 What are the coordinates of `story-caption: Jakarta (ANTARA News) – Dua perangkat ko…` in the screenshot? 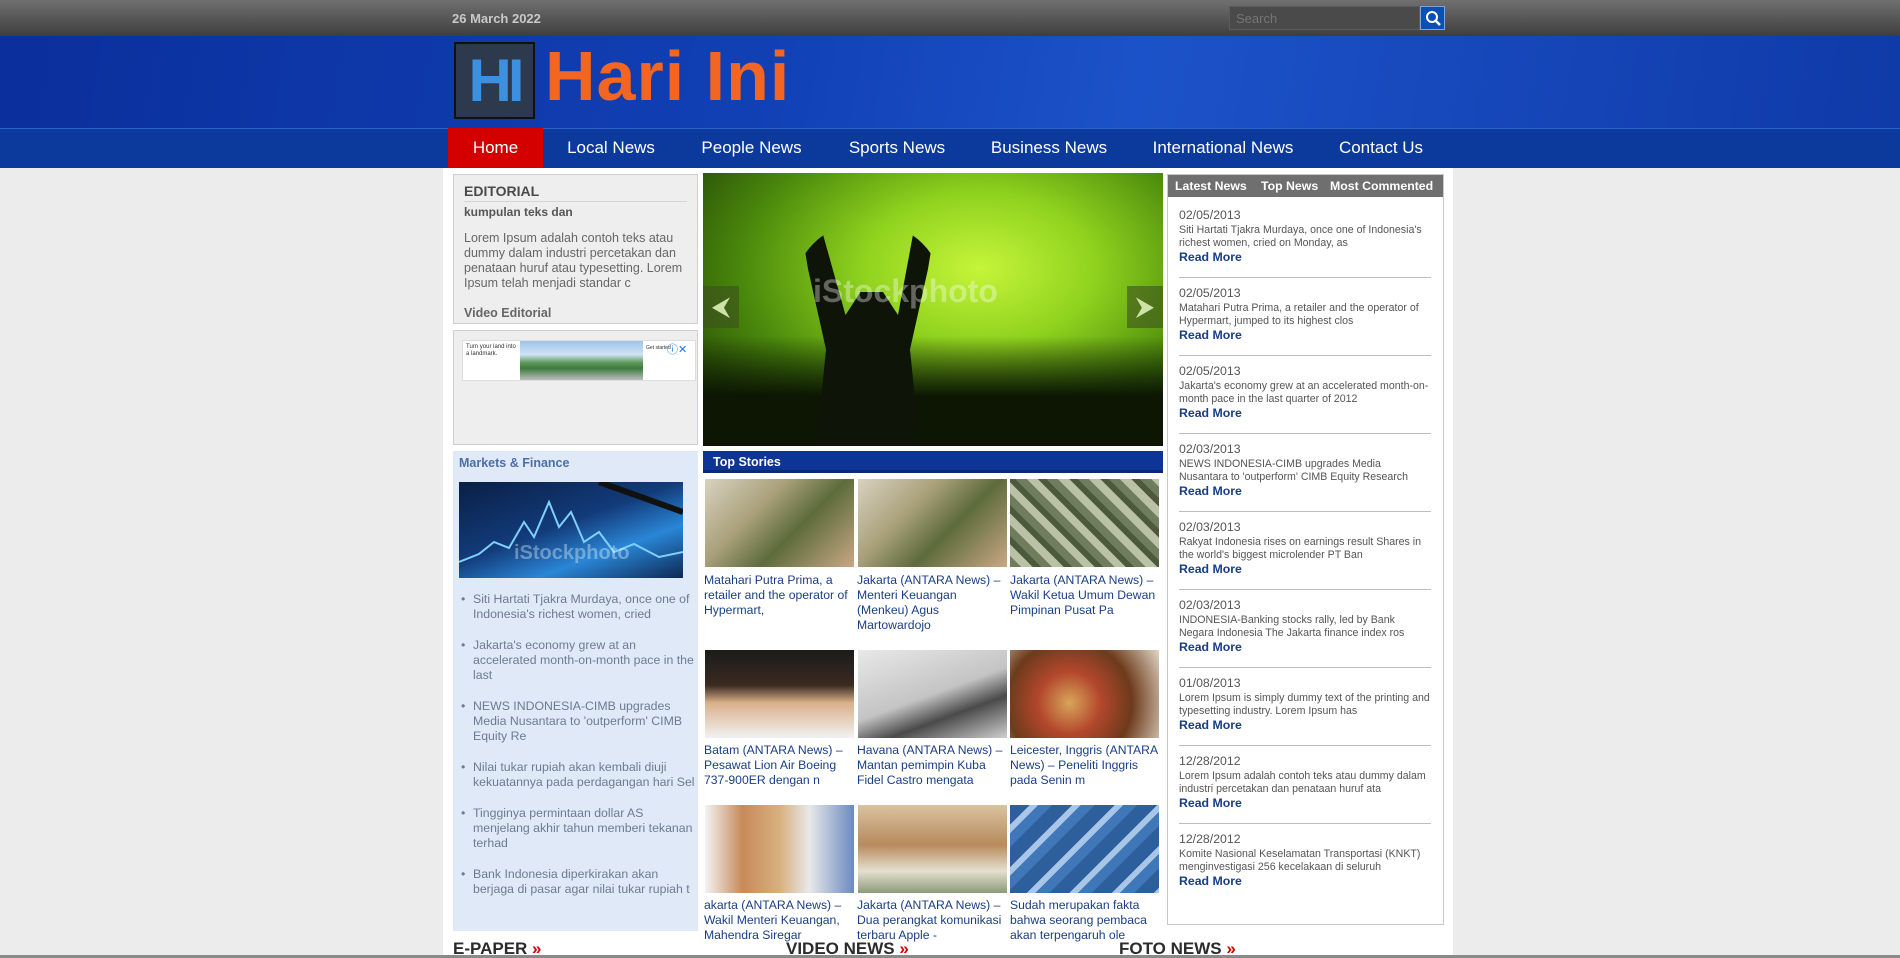 It's located at (932, 920).